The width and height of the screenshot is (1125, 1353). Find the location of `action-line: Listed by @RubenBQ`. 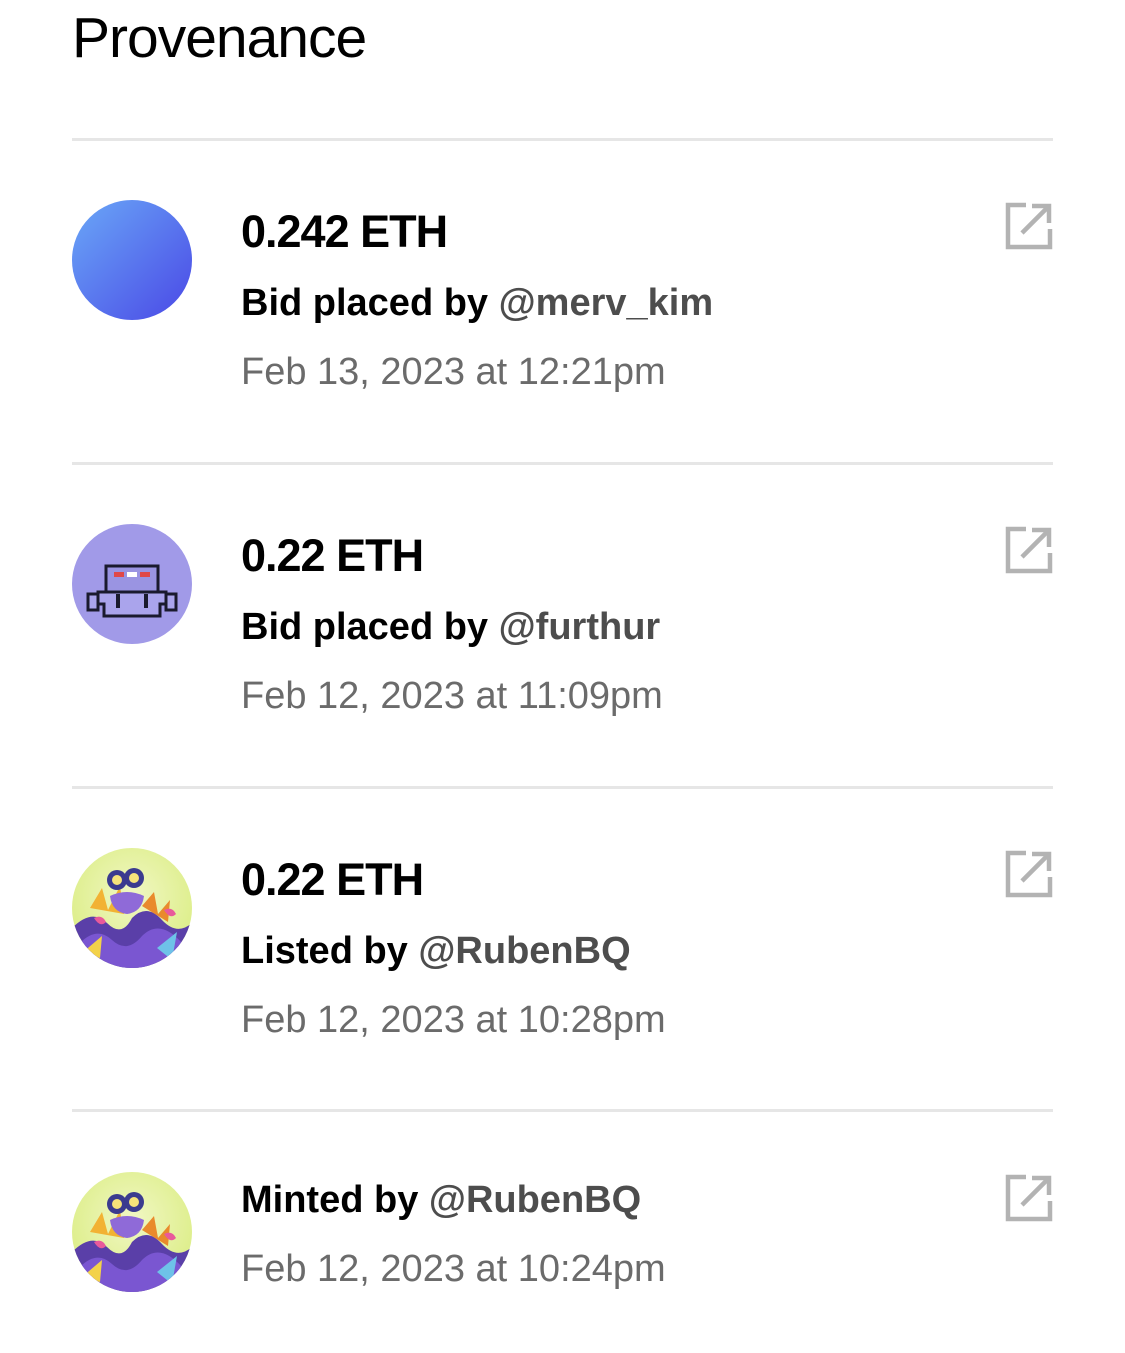

action-line: Listed by @RubenBQ is located at coordinates (436, 951).